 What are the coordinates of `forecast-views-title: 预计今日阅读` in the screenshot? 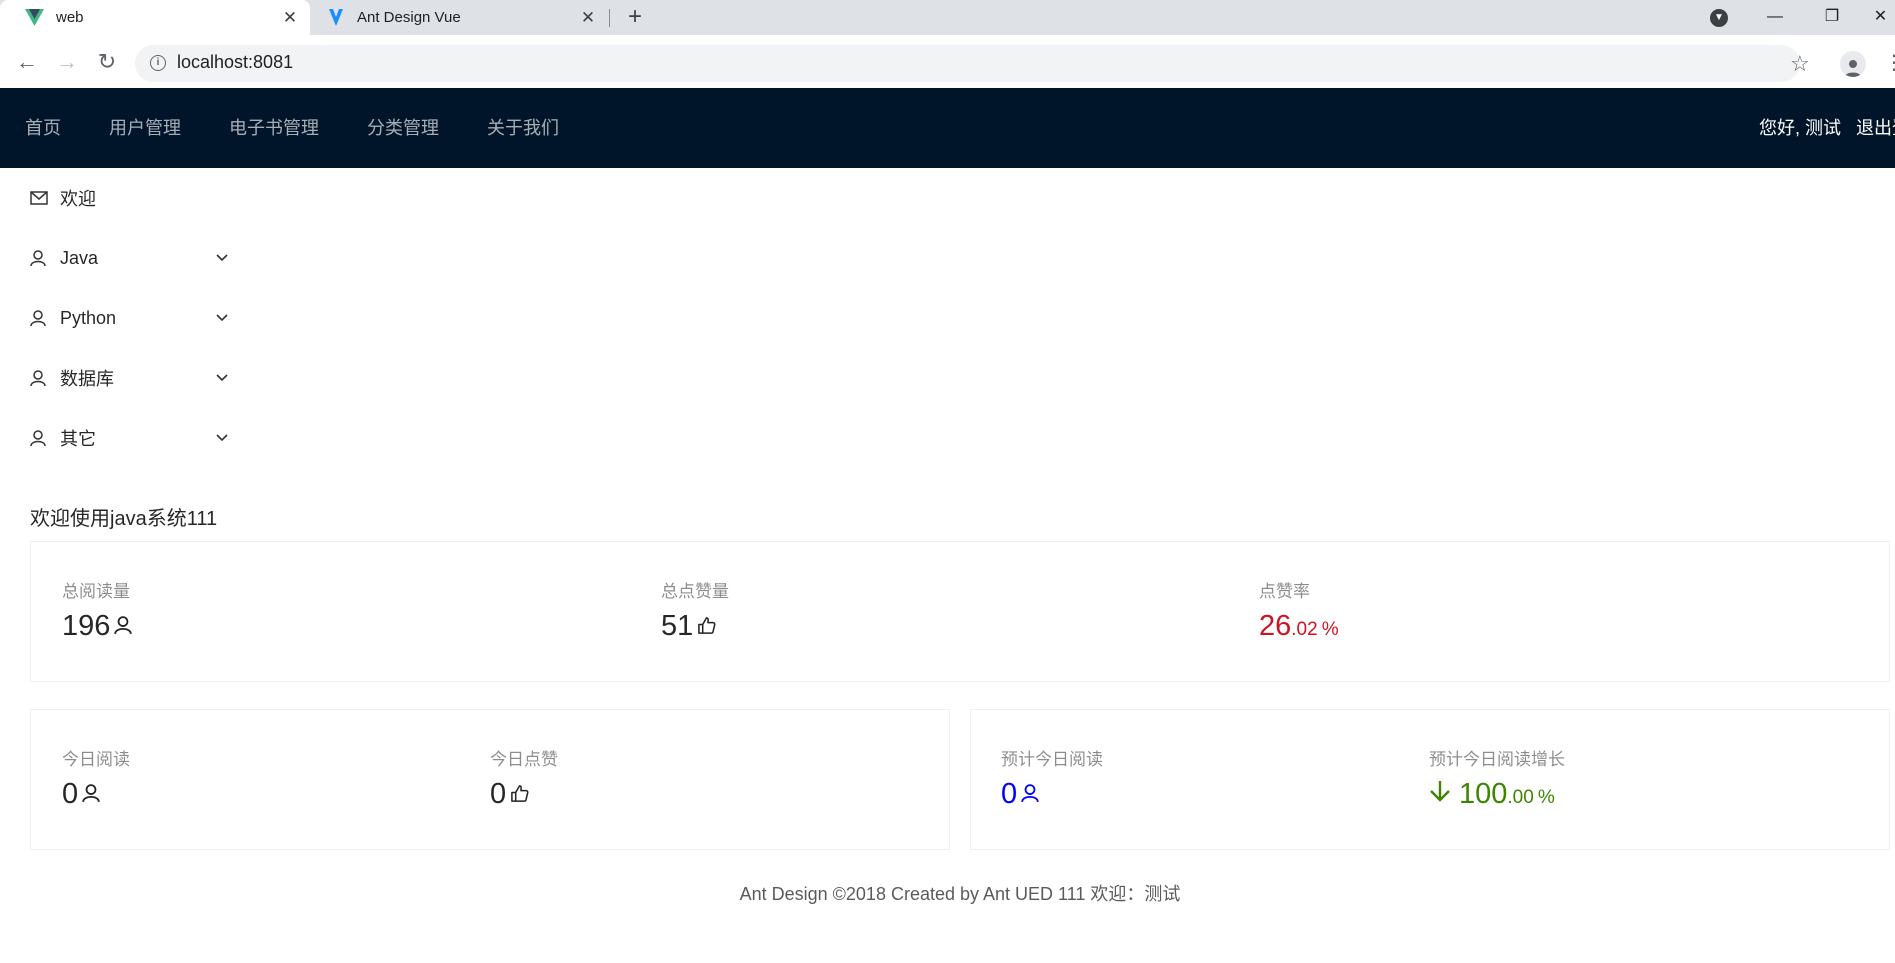 It's located at (1052, 759).